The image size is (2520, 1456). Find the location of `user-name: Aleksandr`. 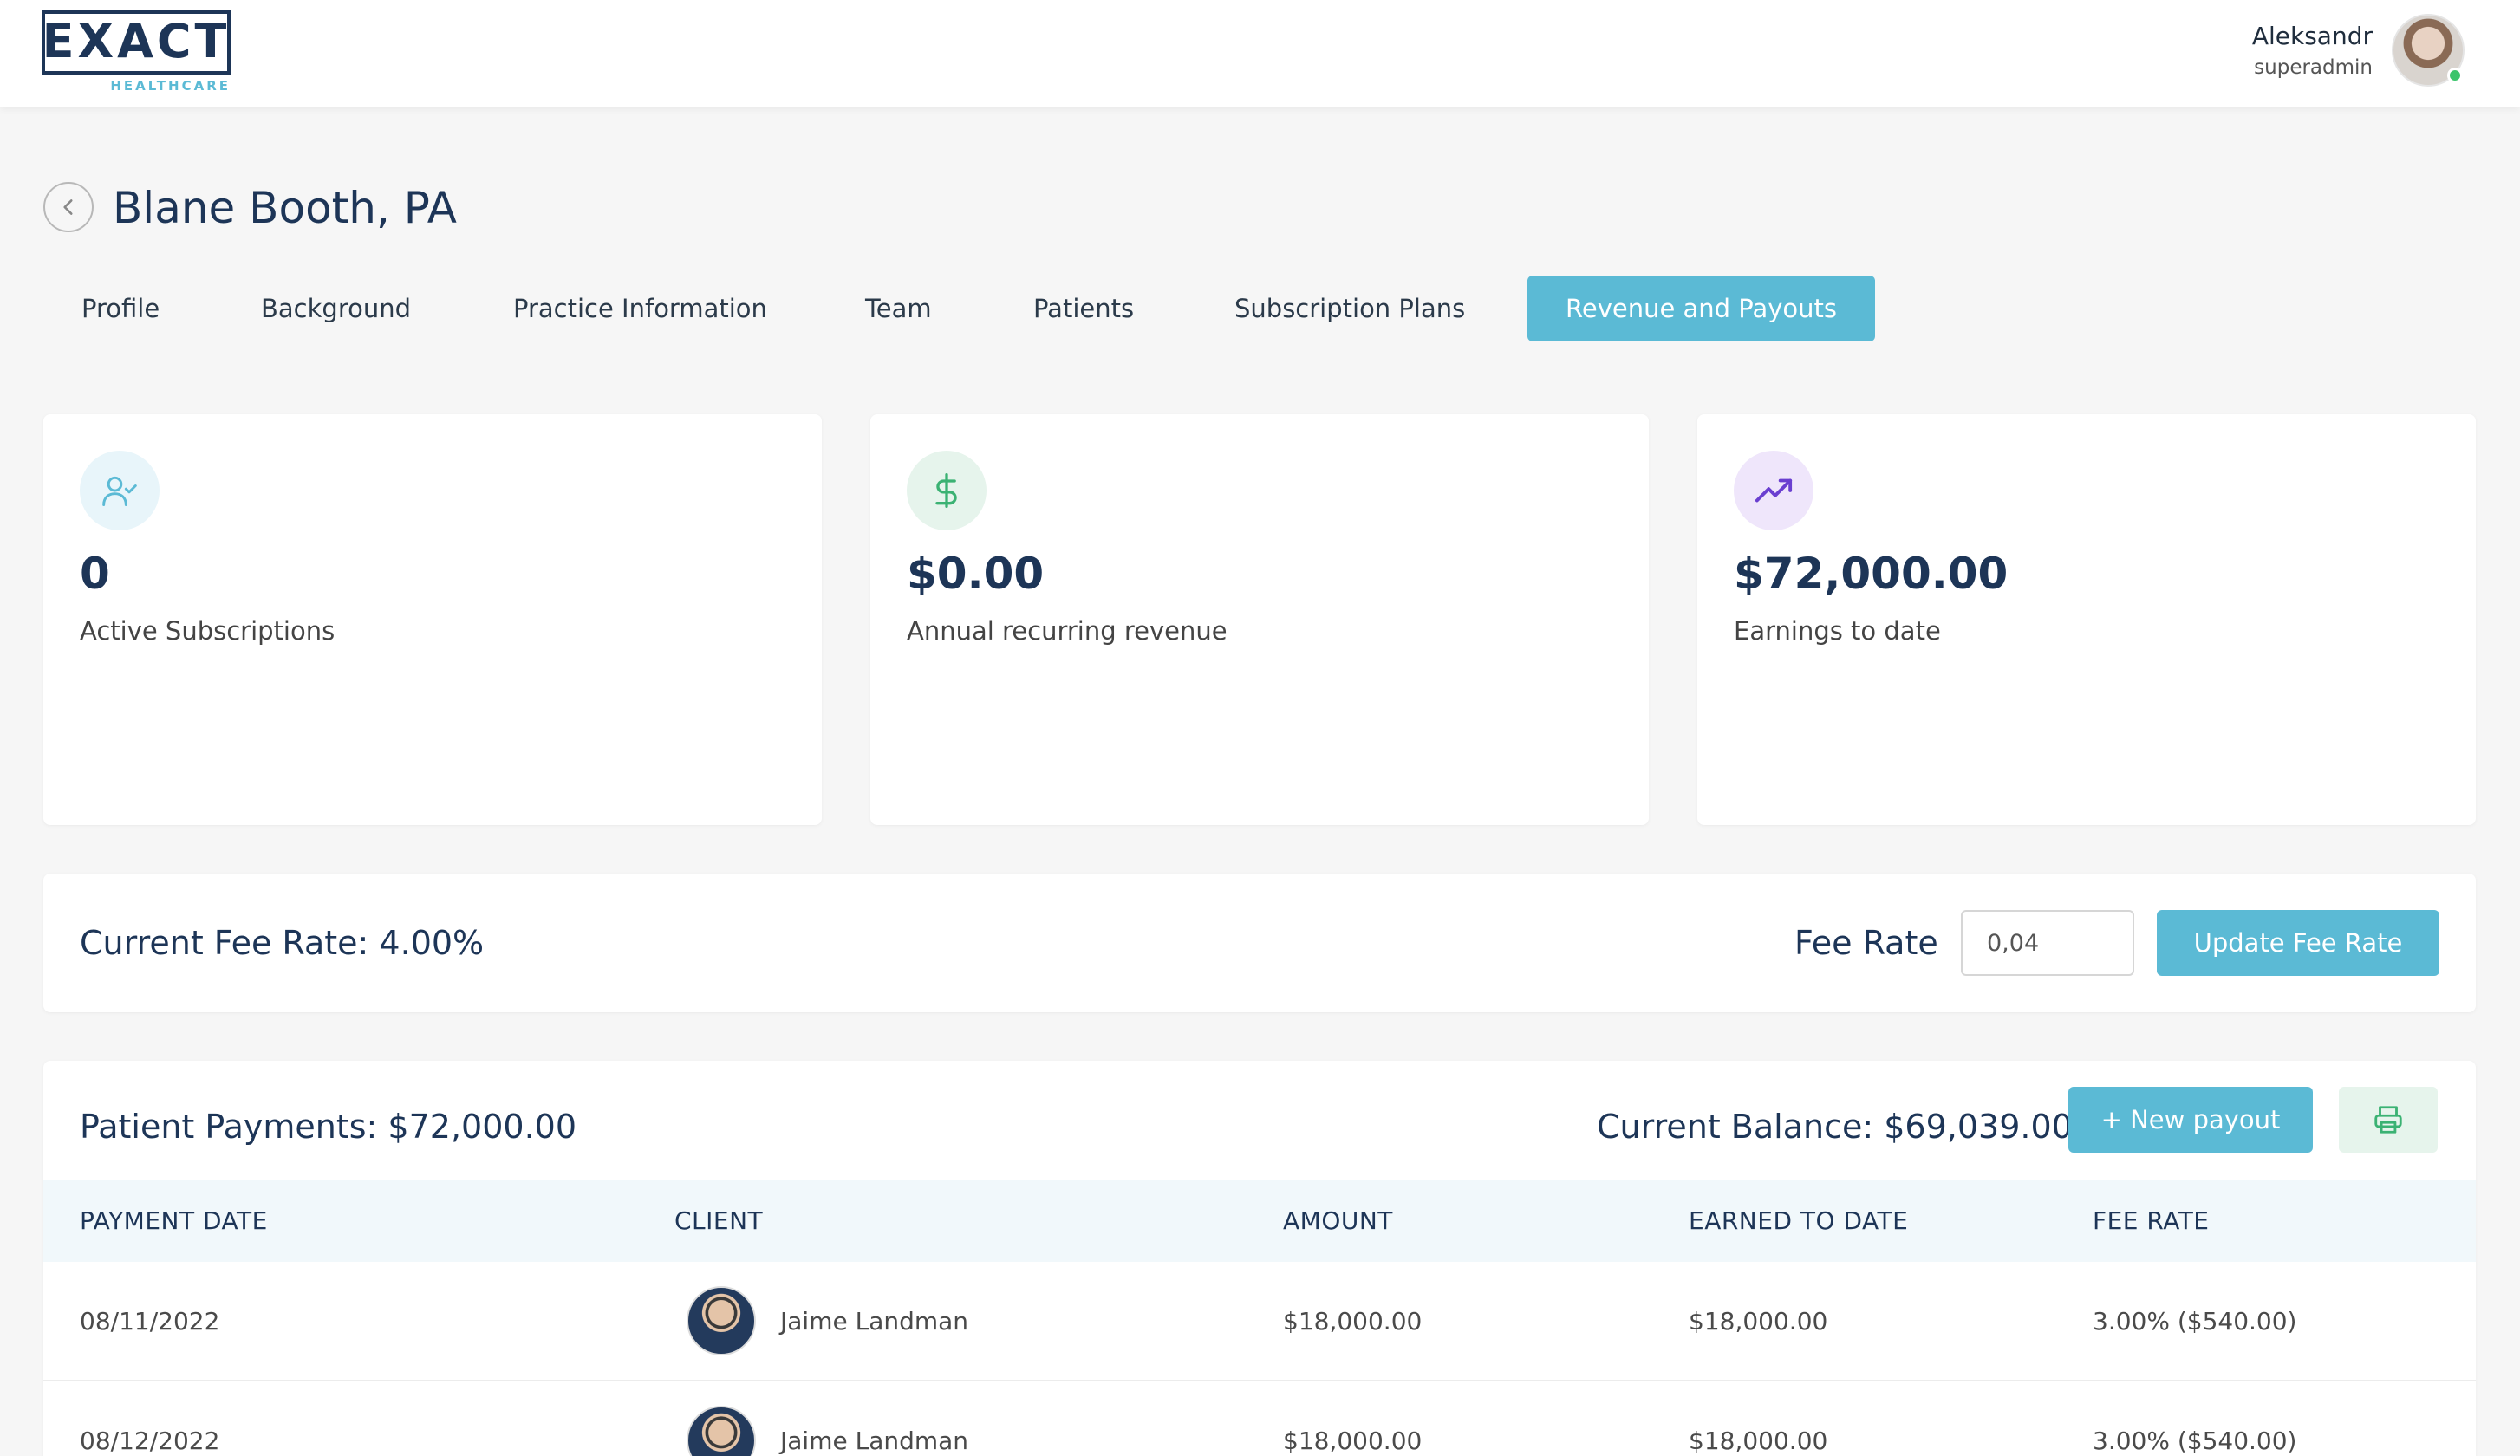

user-name: Aleksandr is located at coordinates (2312, 36).